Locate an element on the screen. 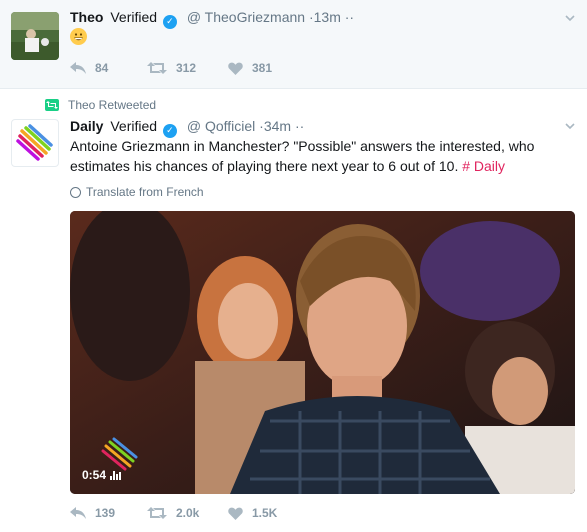  retweet-context: Theo Retweeted is located at coordinates (100, 105).